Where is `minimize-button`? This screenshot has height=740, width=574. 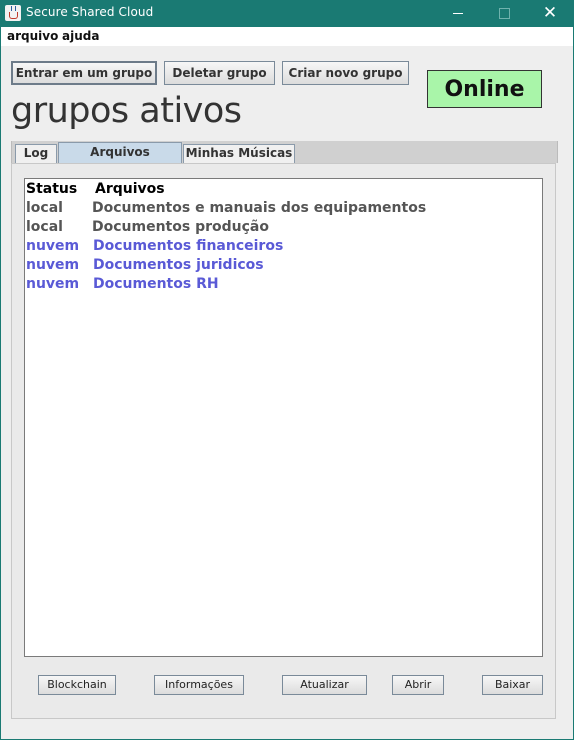 minimize-button is located at coordinates (458, 13).